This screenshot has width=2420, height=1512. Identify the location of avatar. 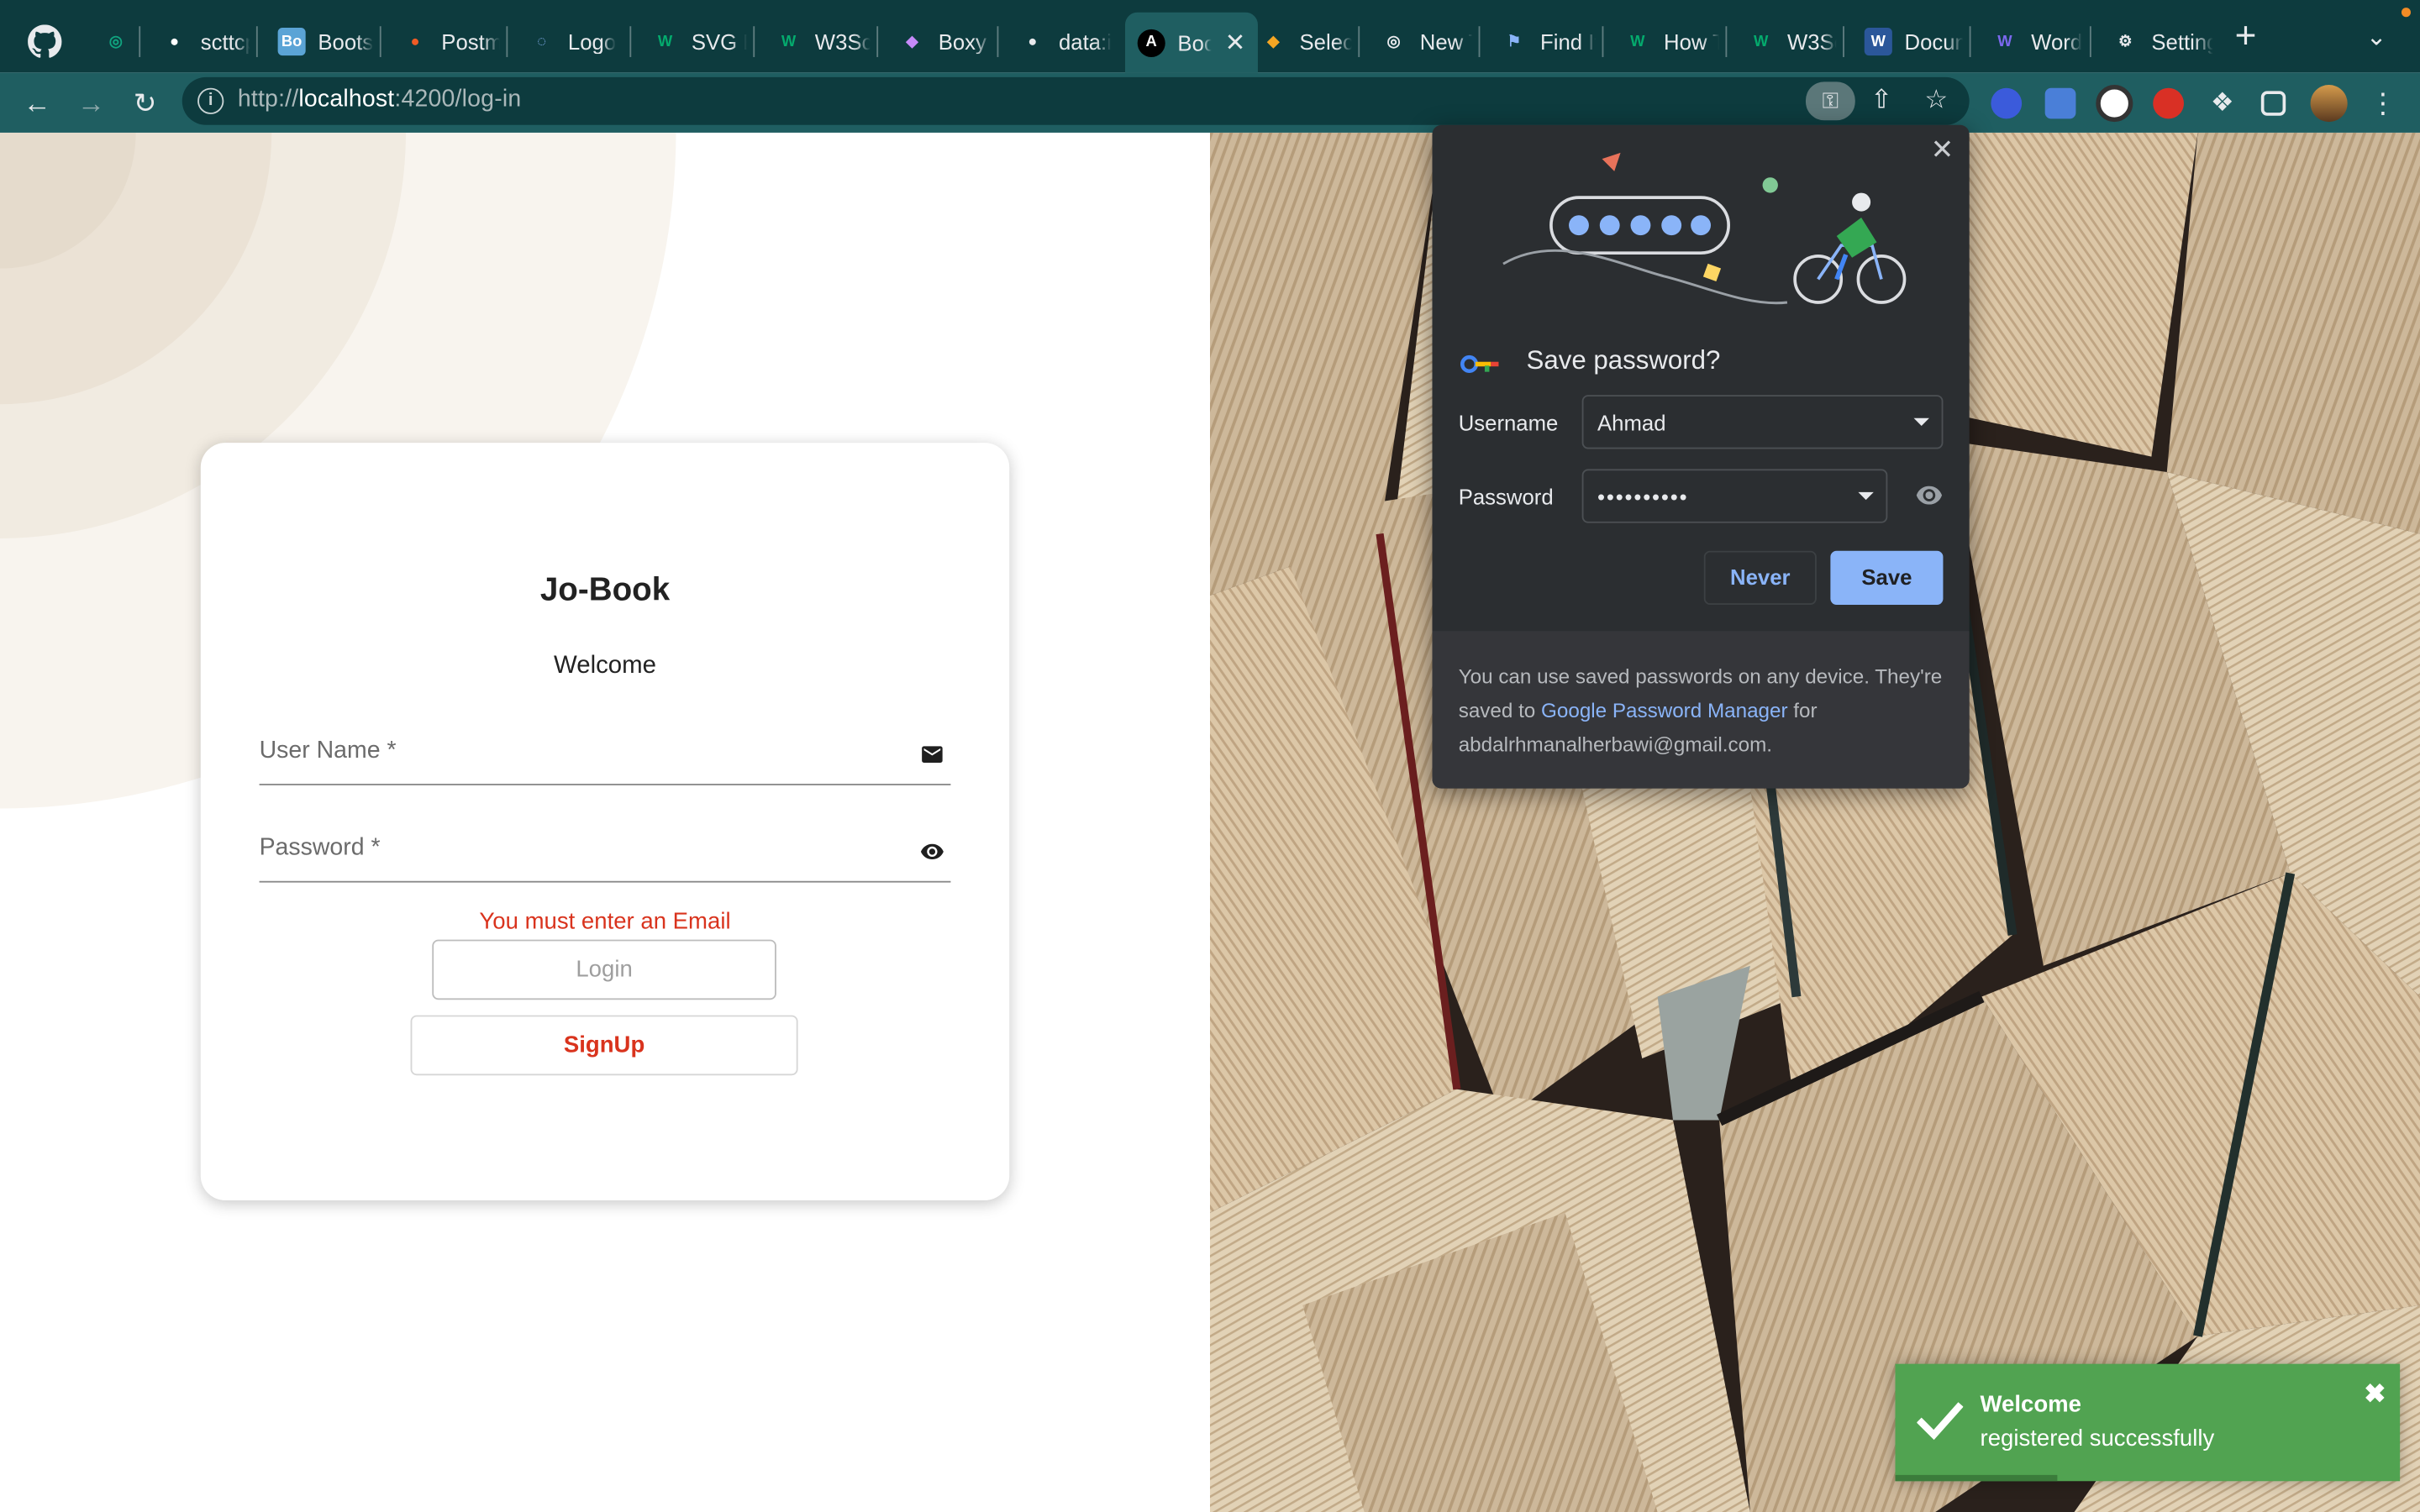
(2329, 104).